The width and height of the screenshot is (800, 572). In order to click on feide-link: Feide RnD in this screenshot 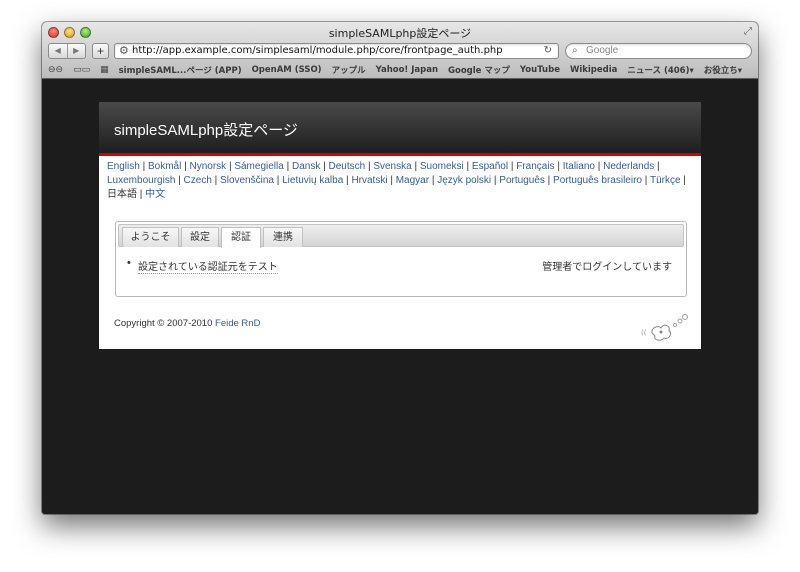, I will do `click(237, 323)`.